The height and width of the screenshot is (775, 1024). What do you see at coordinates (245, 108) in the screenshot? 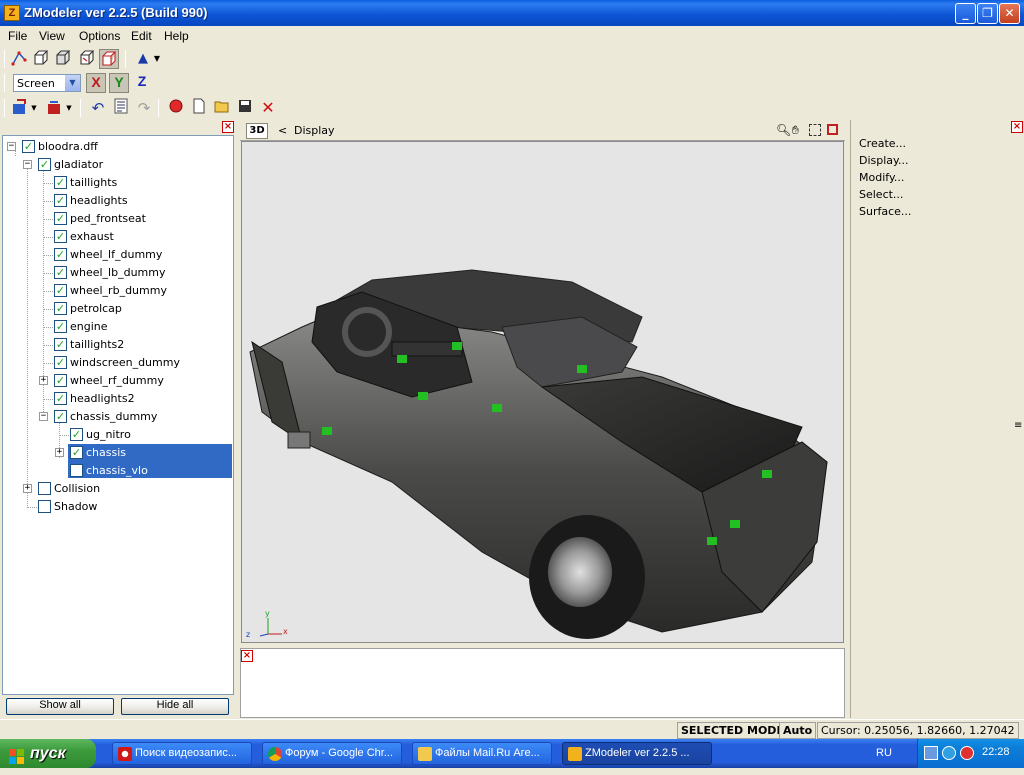
I see `save-icon` at bounding box center [245, 108].